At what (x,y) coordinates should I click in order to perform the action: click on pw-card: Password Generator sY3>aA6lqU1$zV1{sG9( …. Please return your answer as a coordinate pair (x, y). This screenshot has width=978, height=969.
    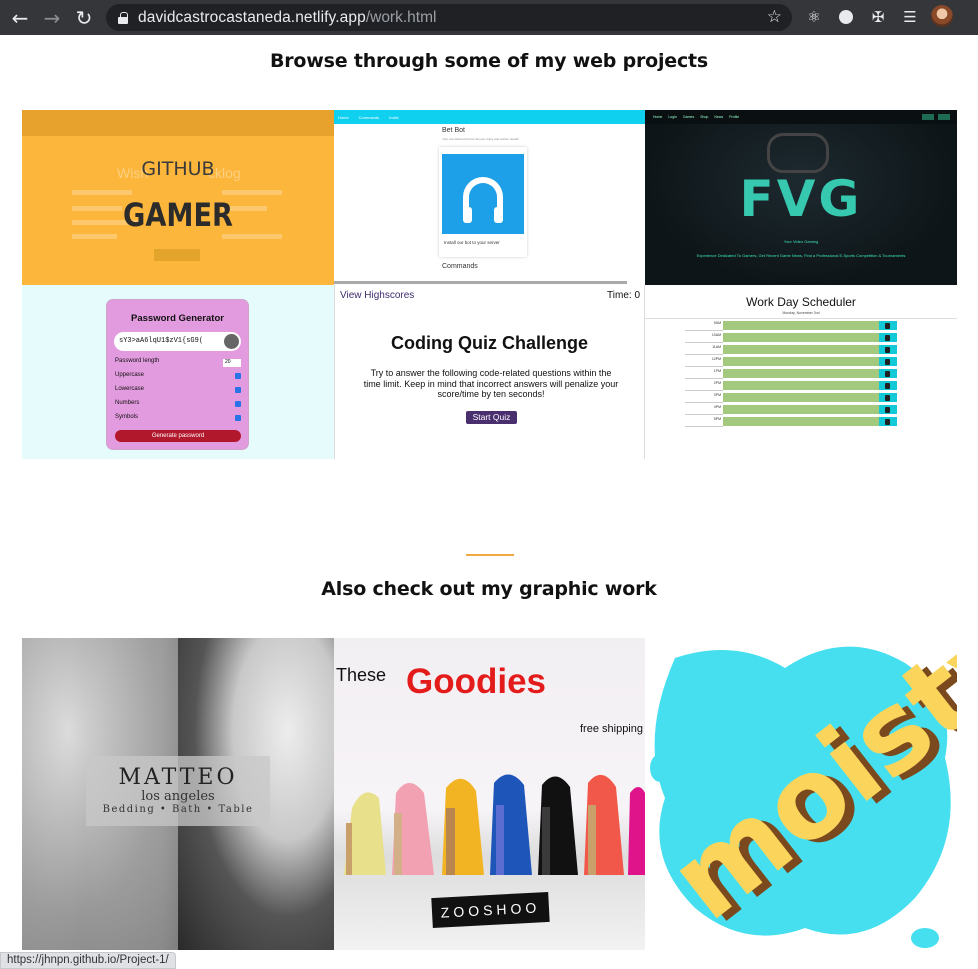
    Looking at the image, I should click on (177, 374).